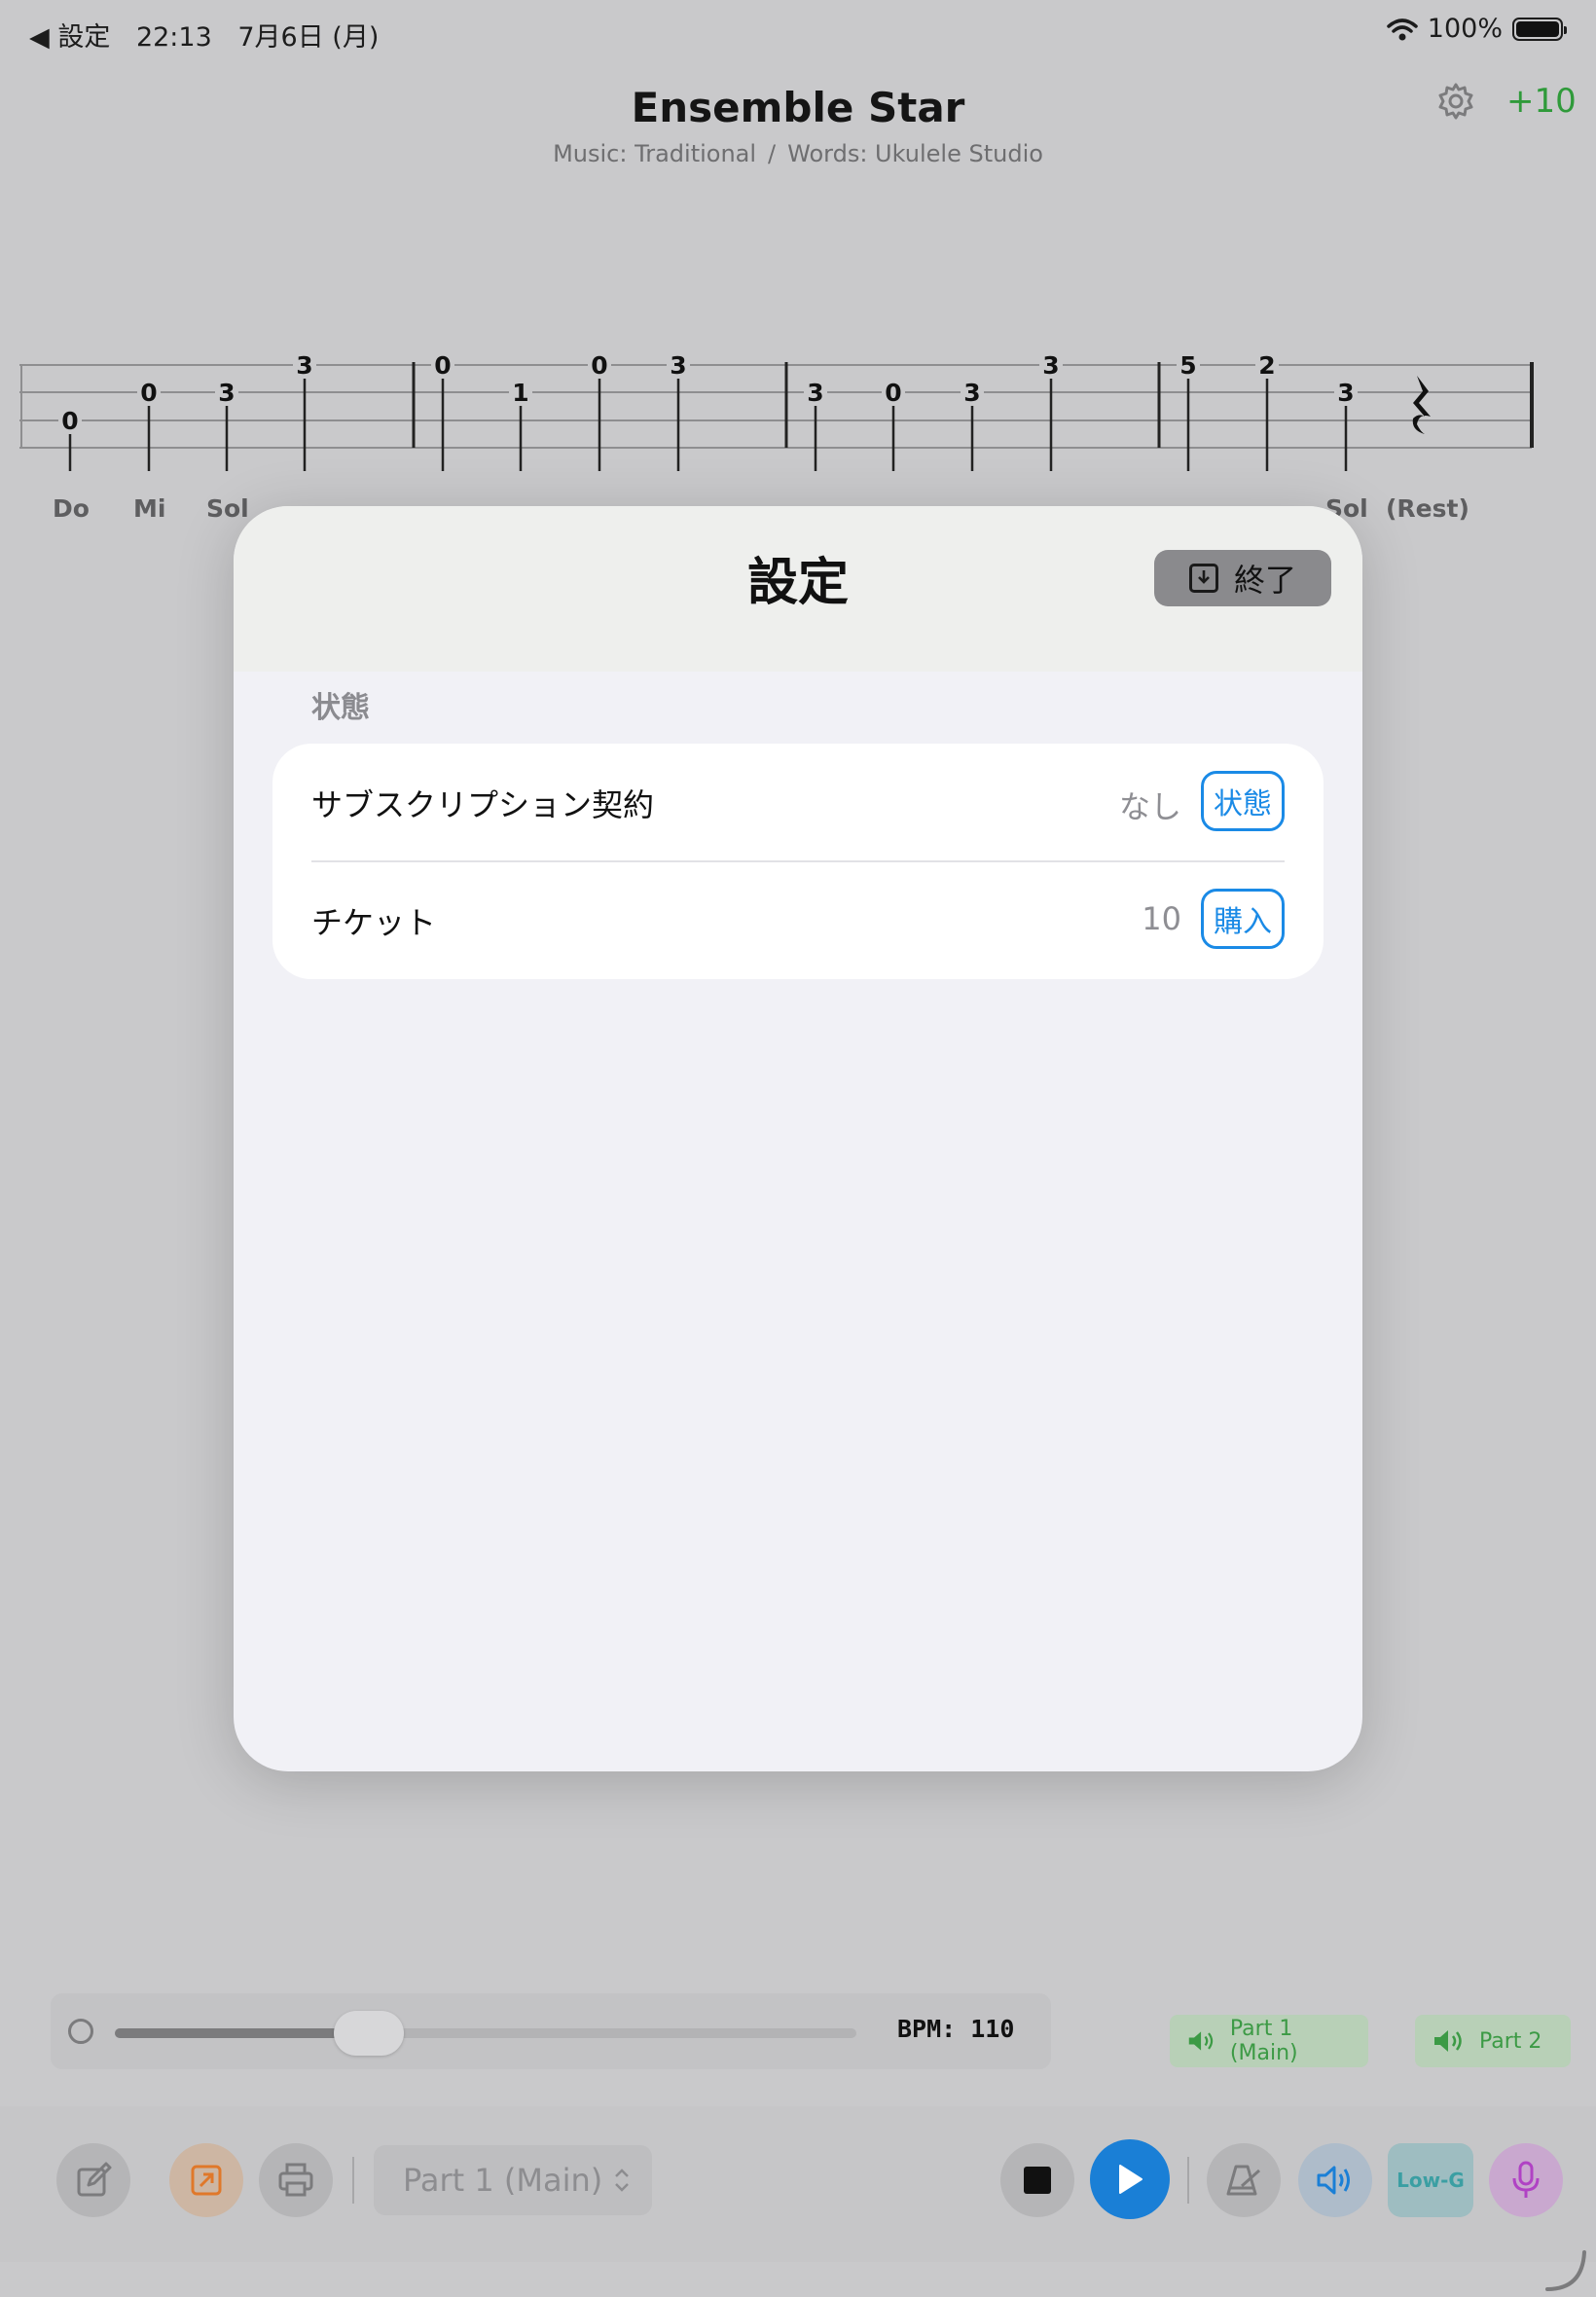 This screenshot has height=2297, width=1596. Describe the element at coordinates (340, 708) in the screenshot. I see `section-label-status: 状態` at that location.